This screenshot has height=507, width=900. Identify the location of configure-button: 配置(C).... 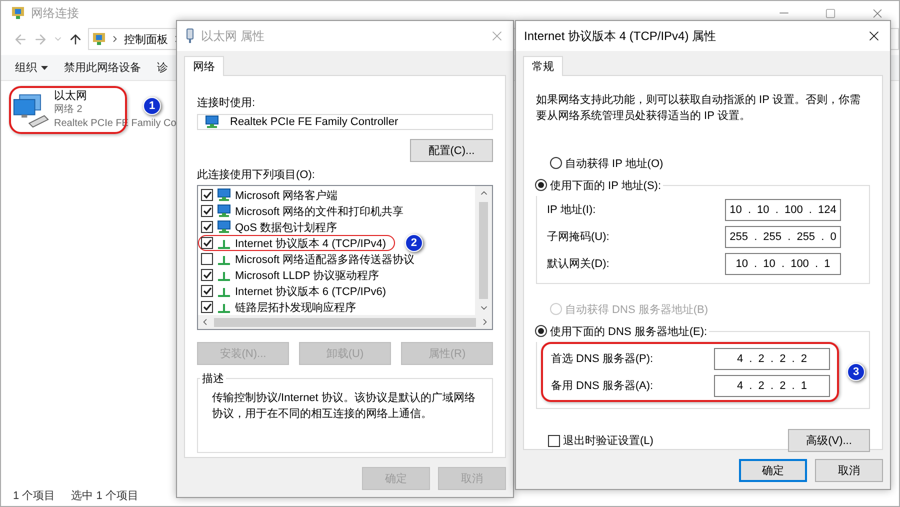
(451, 150).